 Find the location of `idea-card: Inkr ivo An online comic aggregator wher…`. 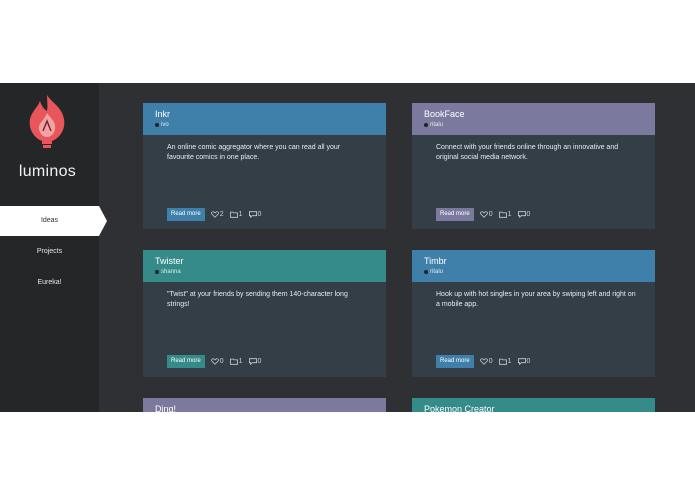

idea-card: Inkr ivo An online comic aggregator wher… is located at coordinates (264, 166).